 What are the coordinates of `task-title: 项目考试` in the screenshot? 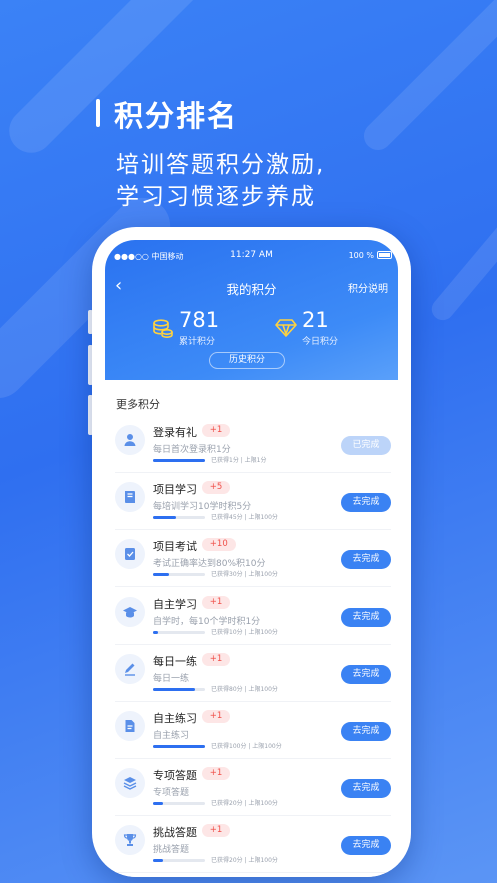 It's located at (175, 547).